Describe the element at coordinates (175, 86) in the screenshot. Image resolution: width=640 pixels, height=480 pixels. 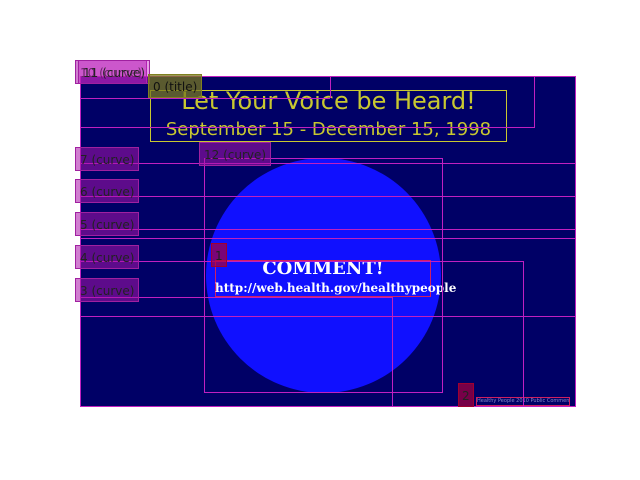
I see `label-title-0: 0 (title)` at that location.